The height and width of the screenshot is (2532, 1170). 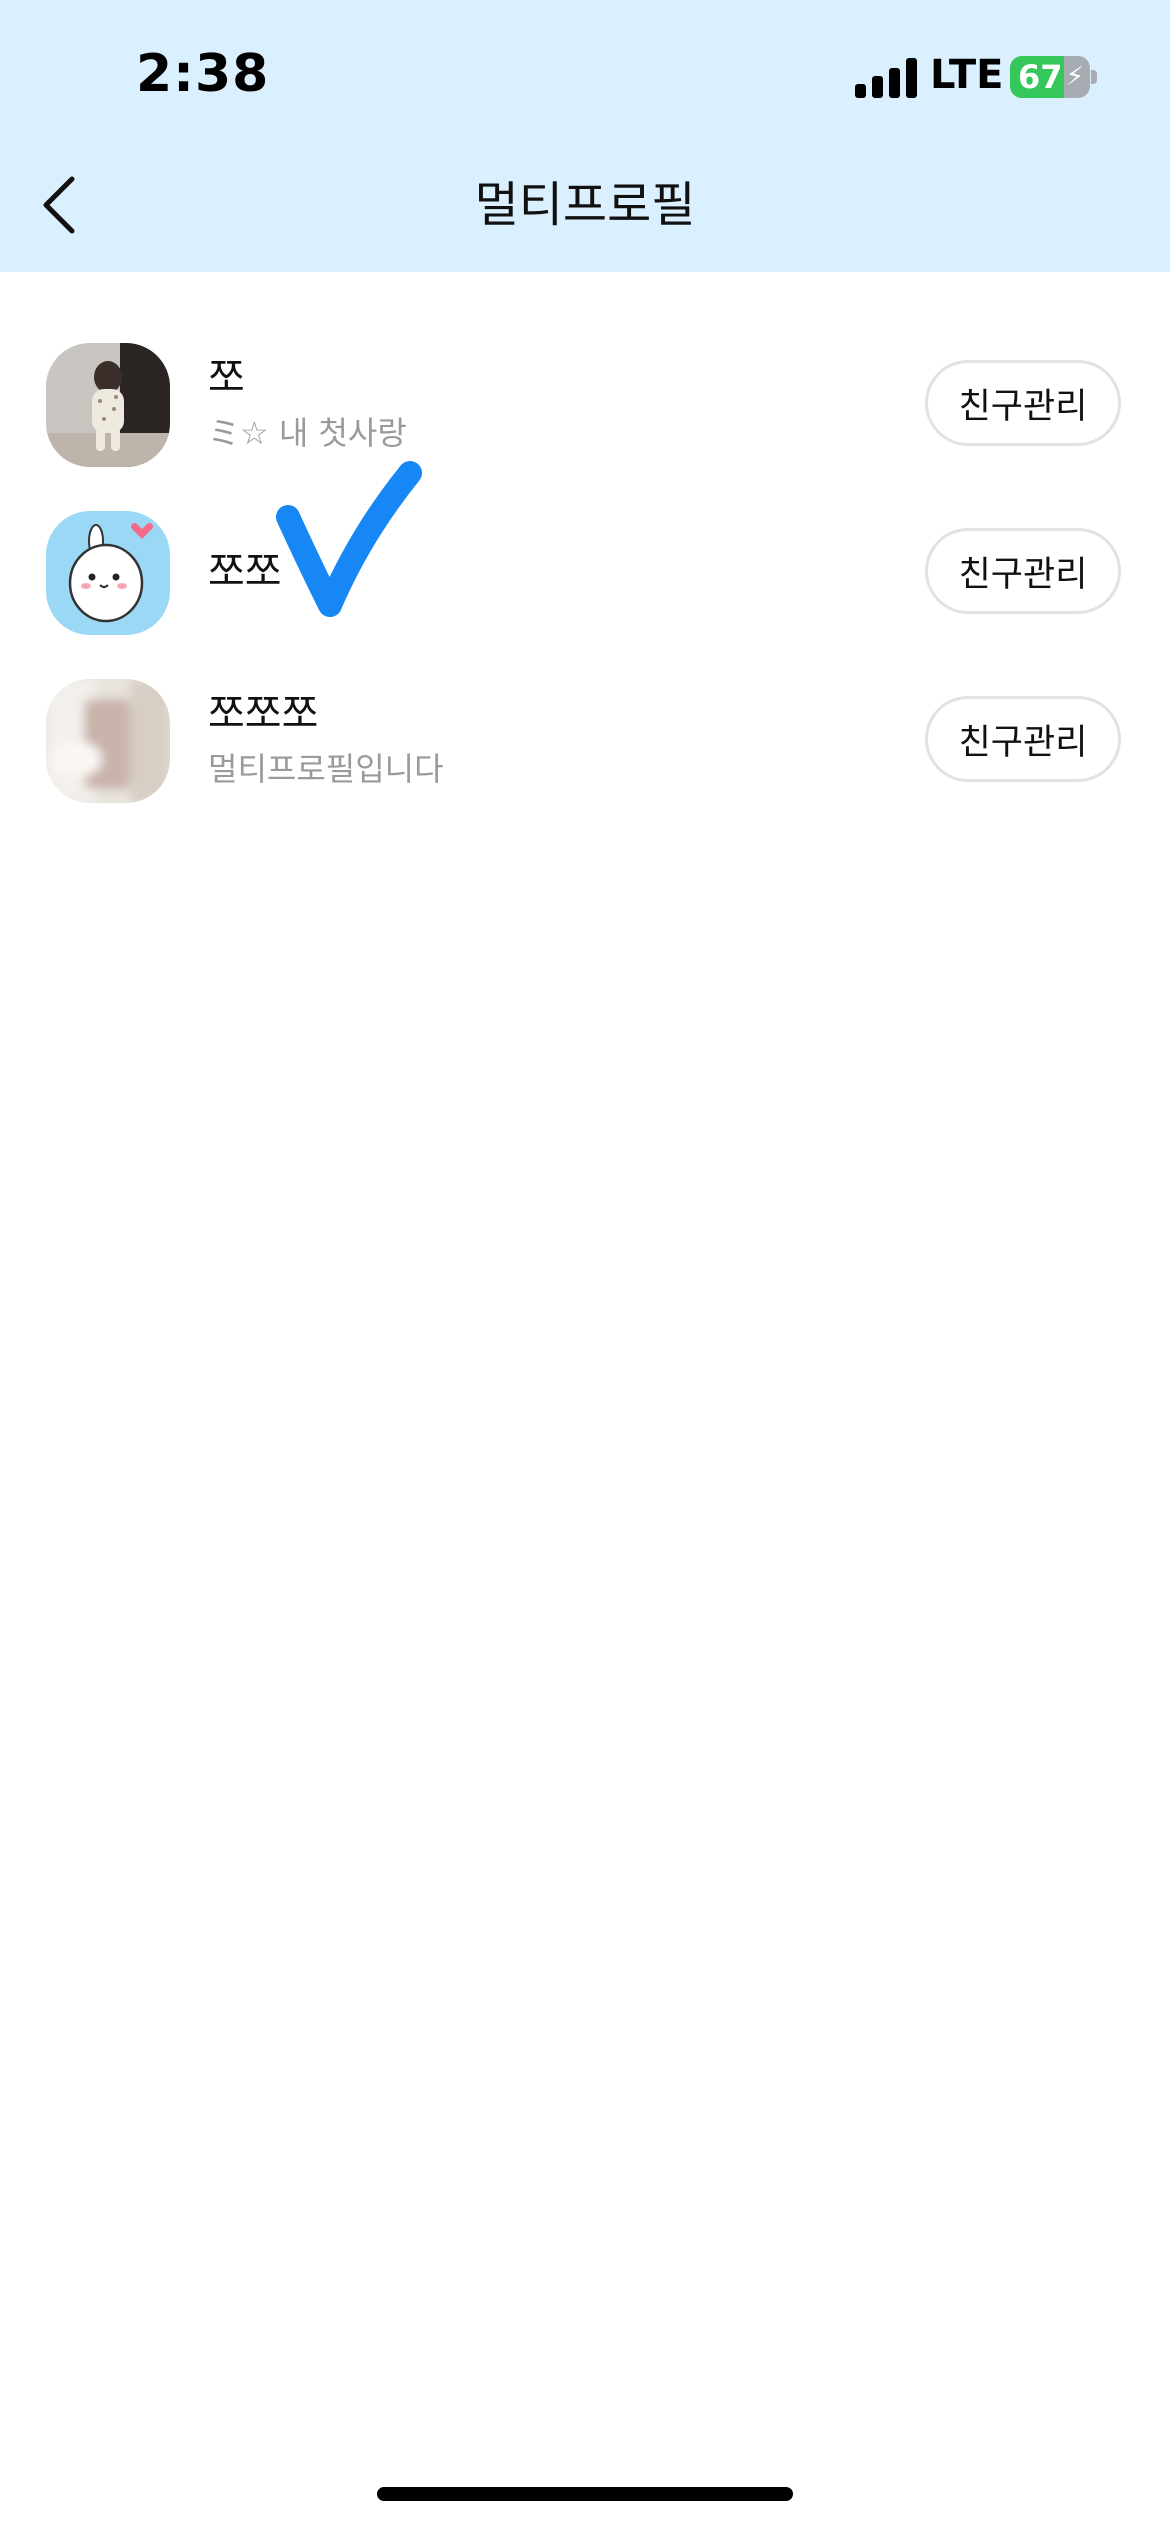 I want to click on header-bar: 2:38 LTE 67 ⚡ 멀티프로필, so click(x=585, y=136).